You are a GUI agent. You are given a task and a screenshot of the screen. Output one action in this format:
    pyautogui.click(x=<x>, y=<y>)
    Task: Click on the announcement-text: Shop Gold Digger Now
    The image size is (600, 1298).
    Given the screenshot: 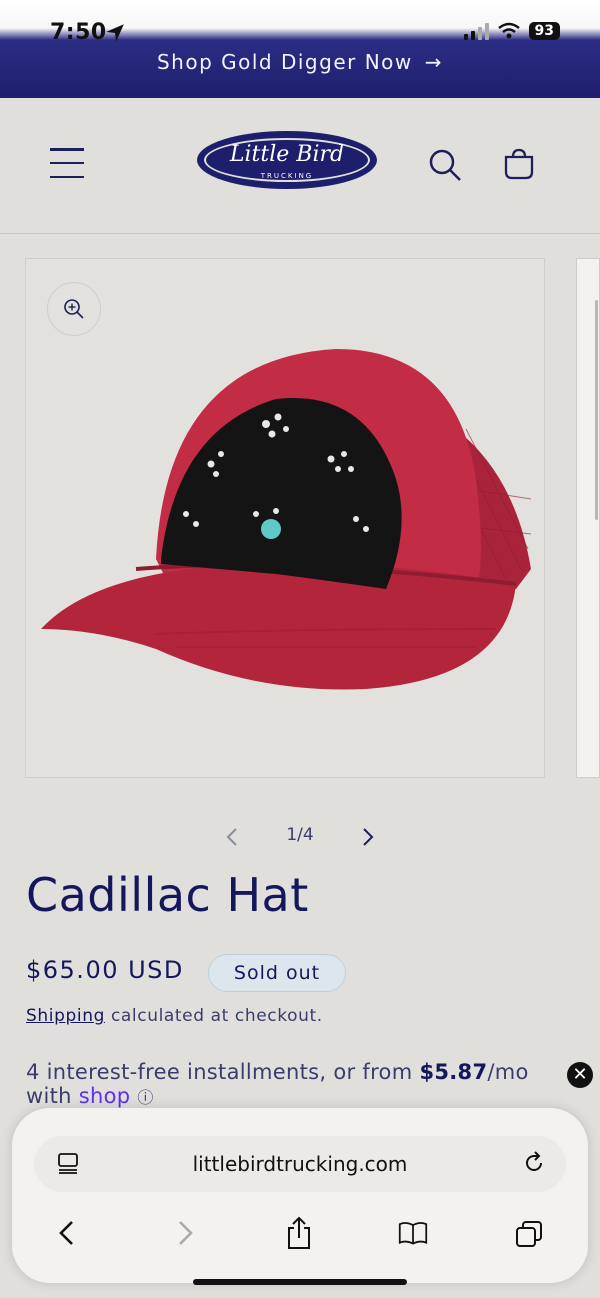 What is the action you would take?
    pyautogui.click(x=284, y=62)
    